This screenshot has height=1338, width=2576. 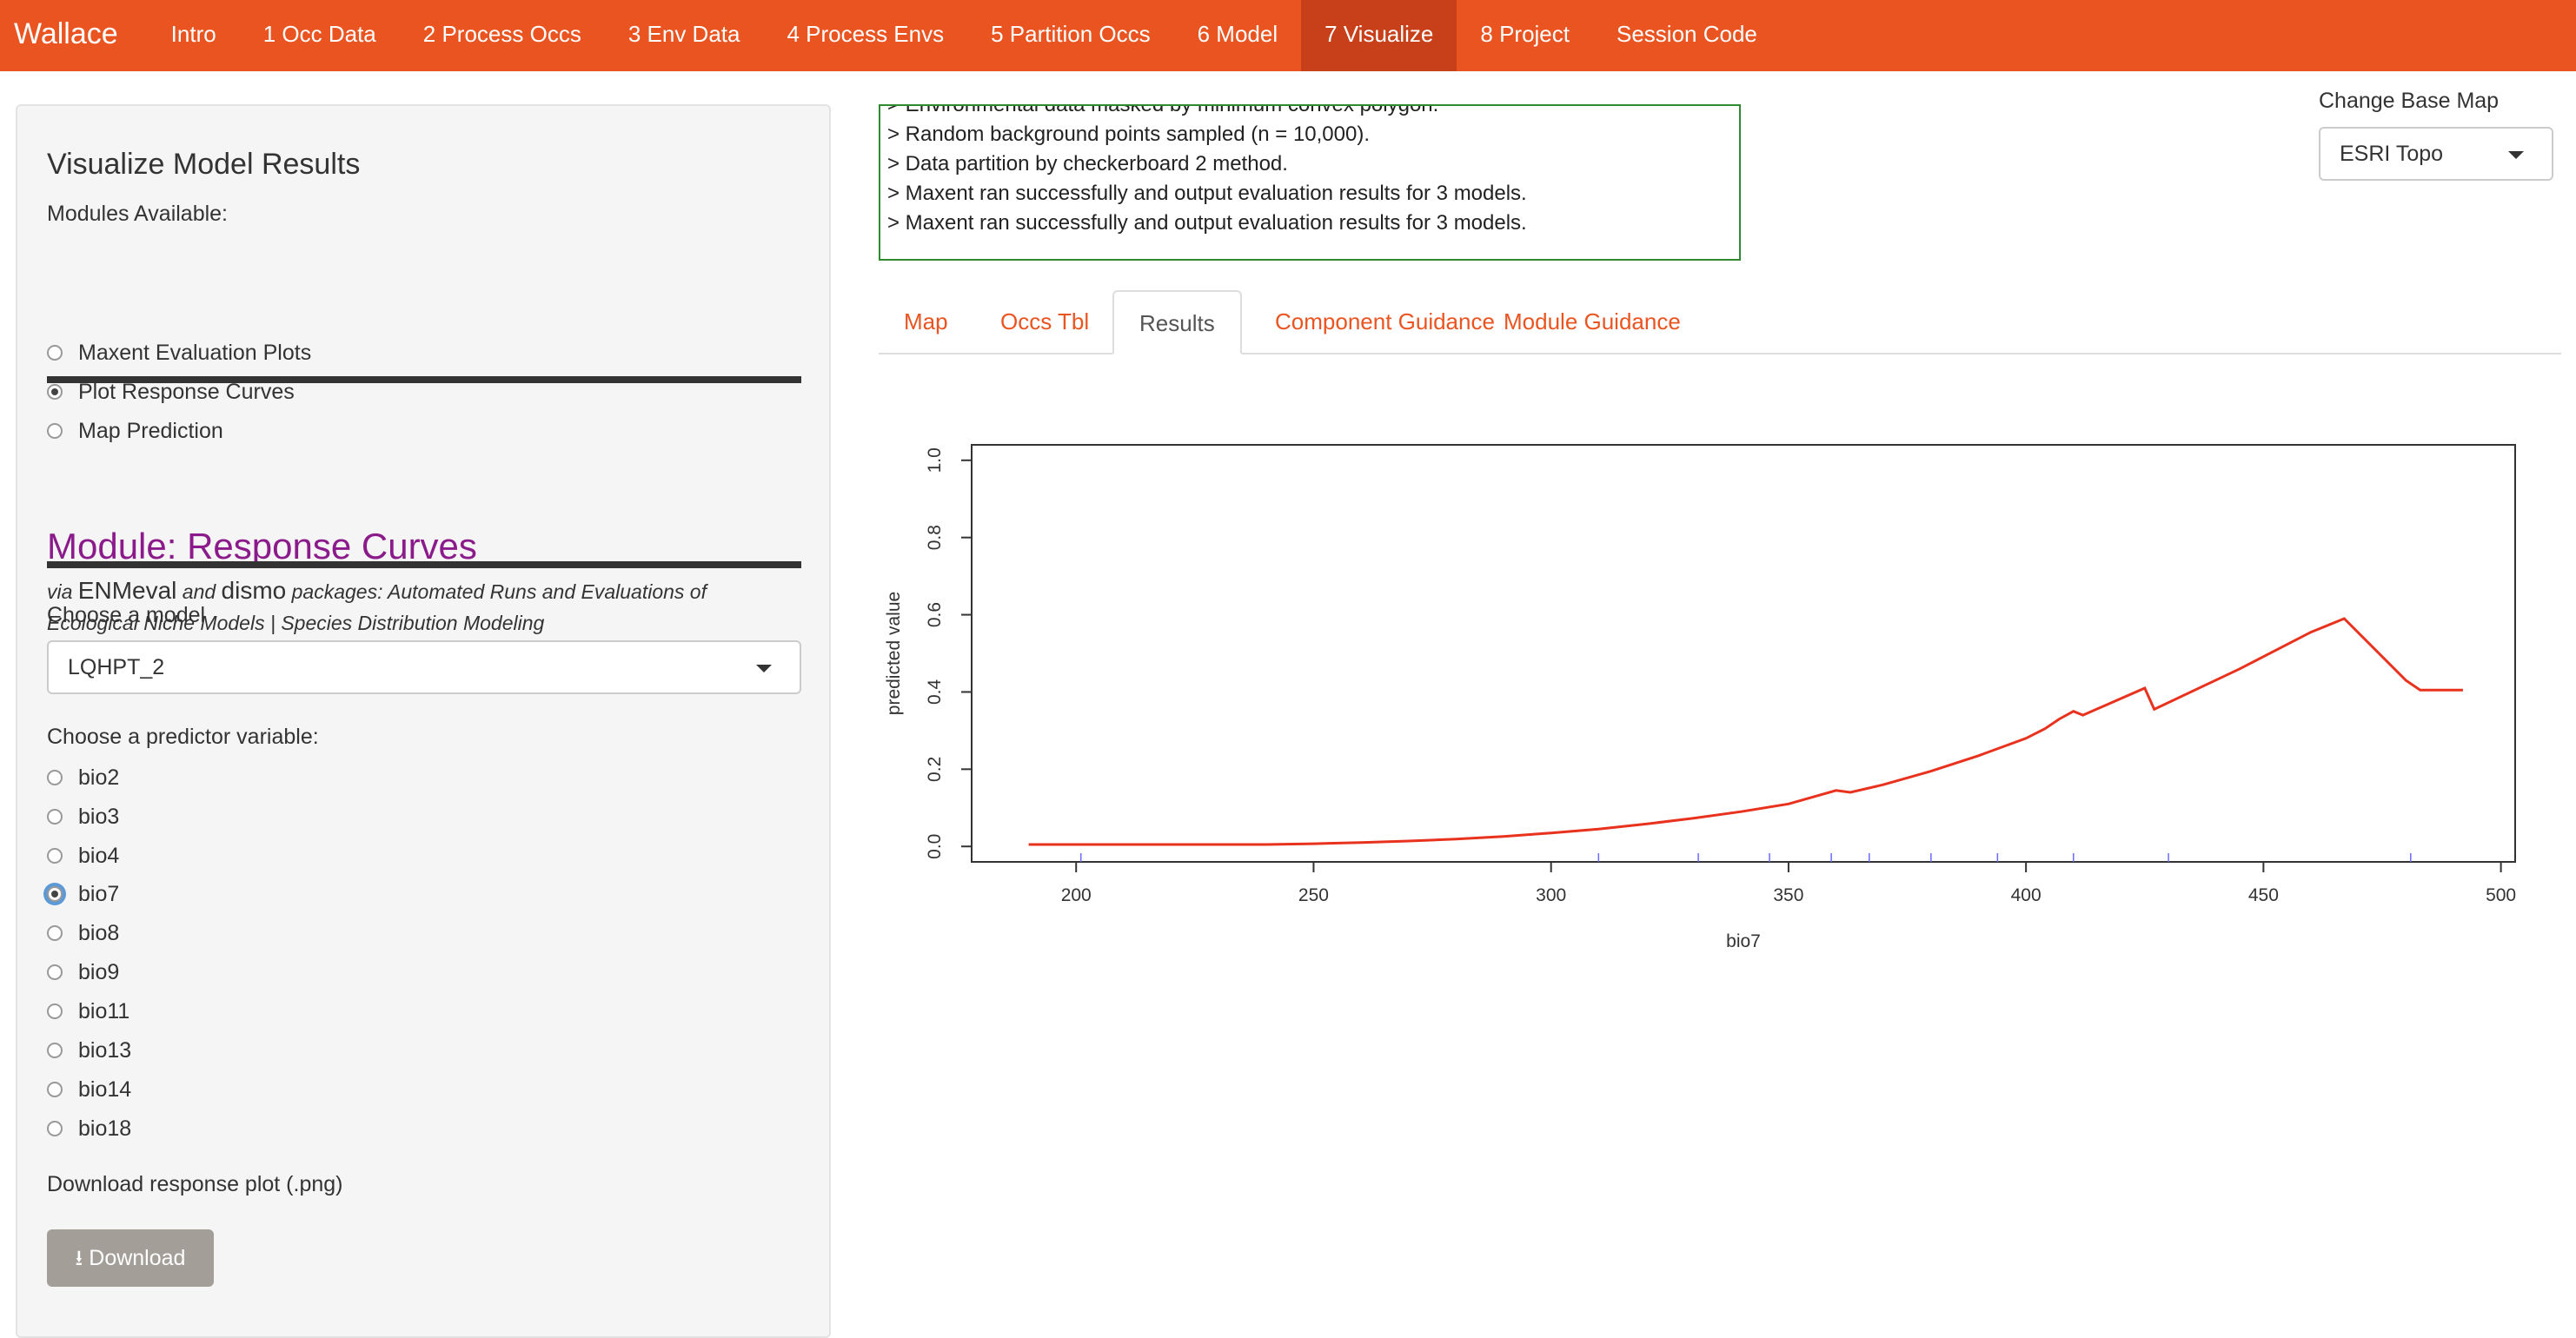 What do you see at coordinates (1551, 895) in the screenshot?
I see `x-tick-label: 300` at bounding box center [1551, 895].